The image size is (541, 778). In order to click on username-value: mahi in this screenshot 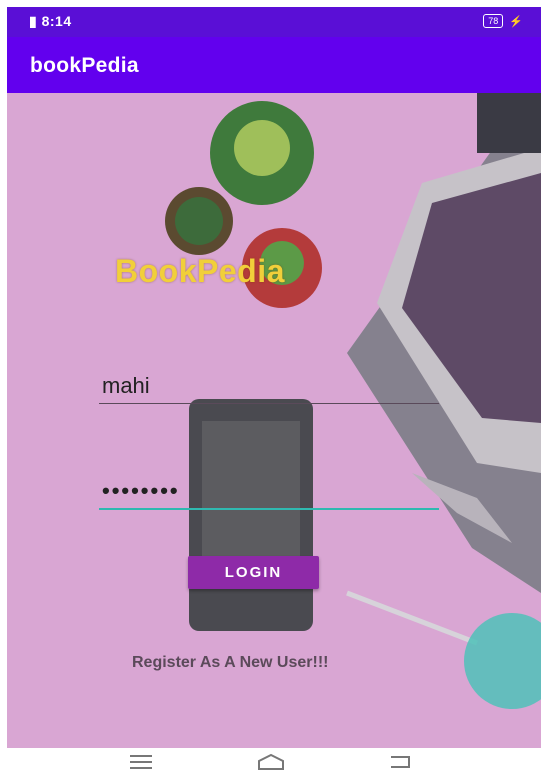, I will do `click(126, 385)`.